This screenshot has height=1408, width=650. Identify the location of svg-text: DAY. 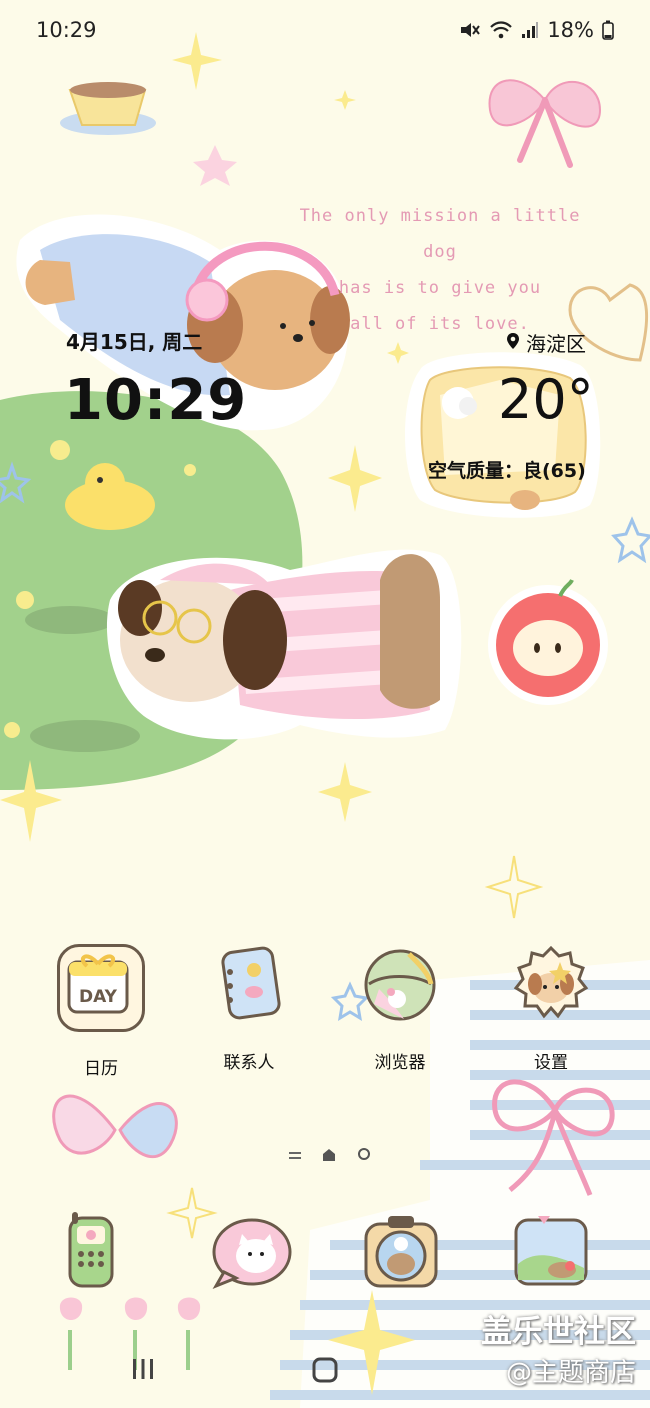
(98, 997).